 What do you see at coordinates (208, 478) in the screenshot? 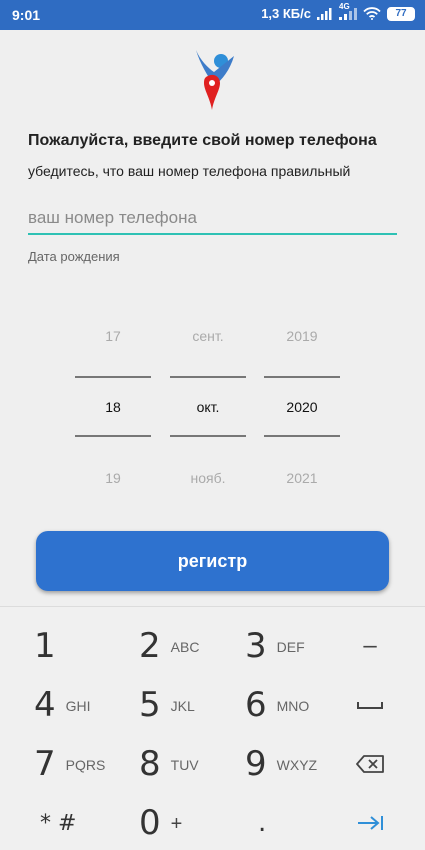
I see `month-next: нояб.` at bounding box center [208, 478].